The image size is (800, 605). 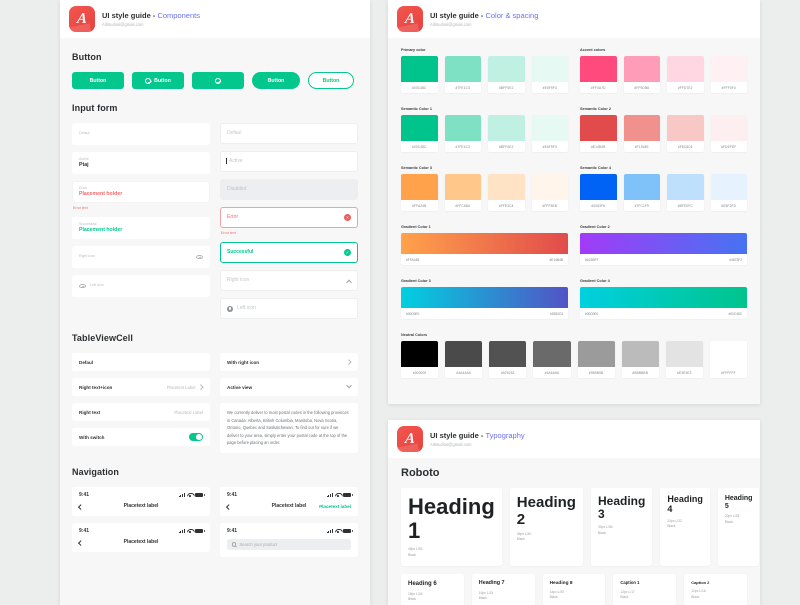 I want to click on chevron-up-icon, so click(x=349, y=282).